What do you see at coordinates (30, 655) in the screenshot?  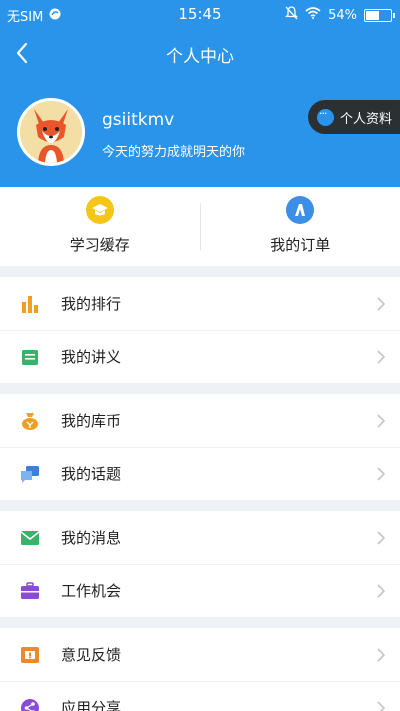 I see `feedback-icon` at bounding box center [30, 655].